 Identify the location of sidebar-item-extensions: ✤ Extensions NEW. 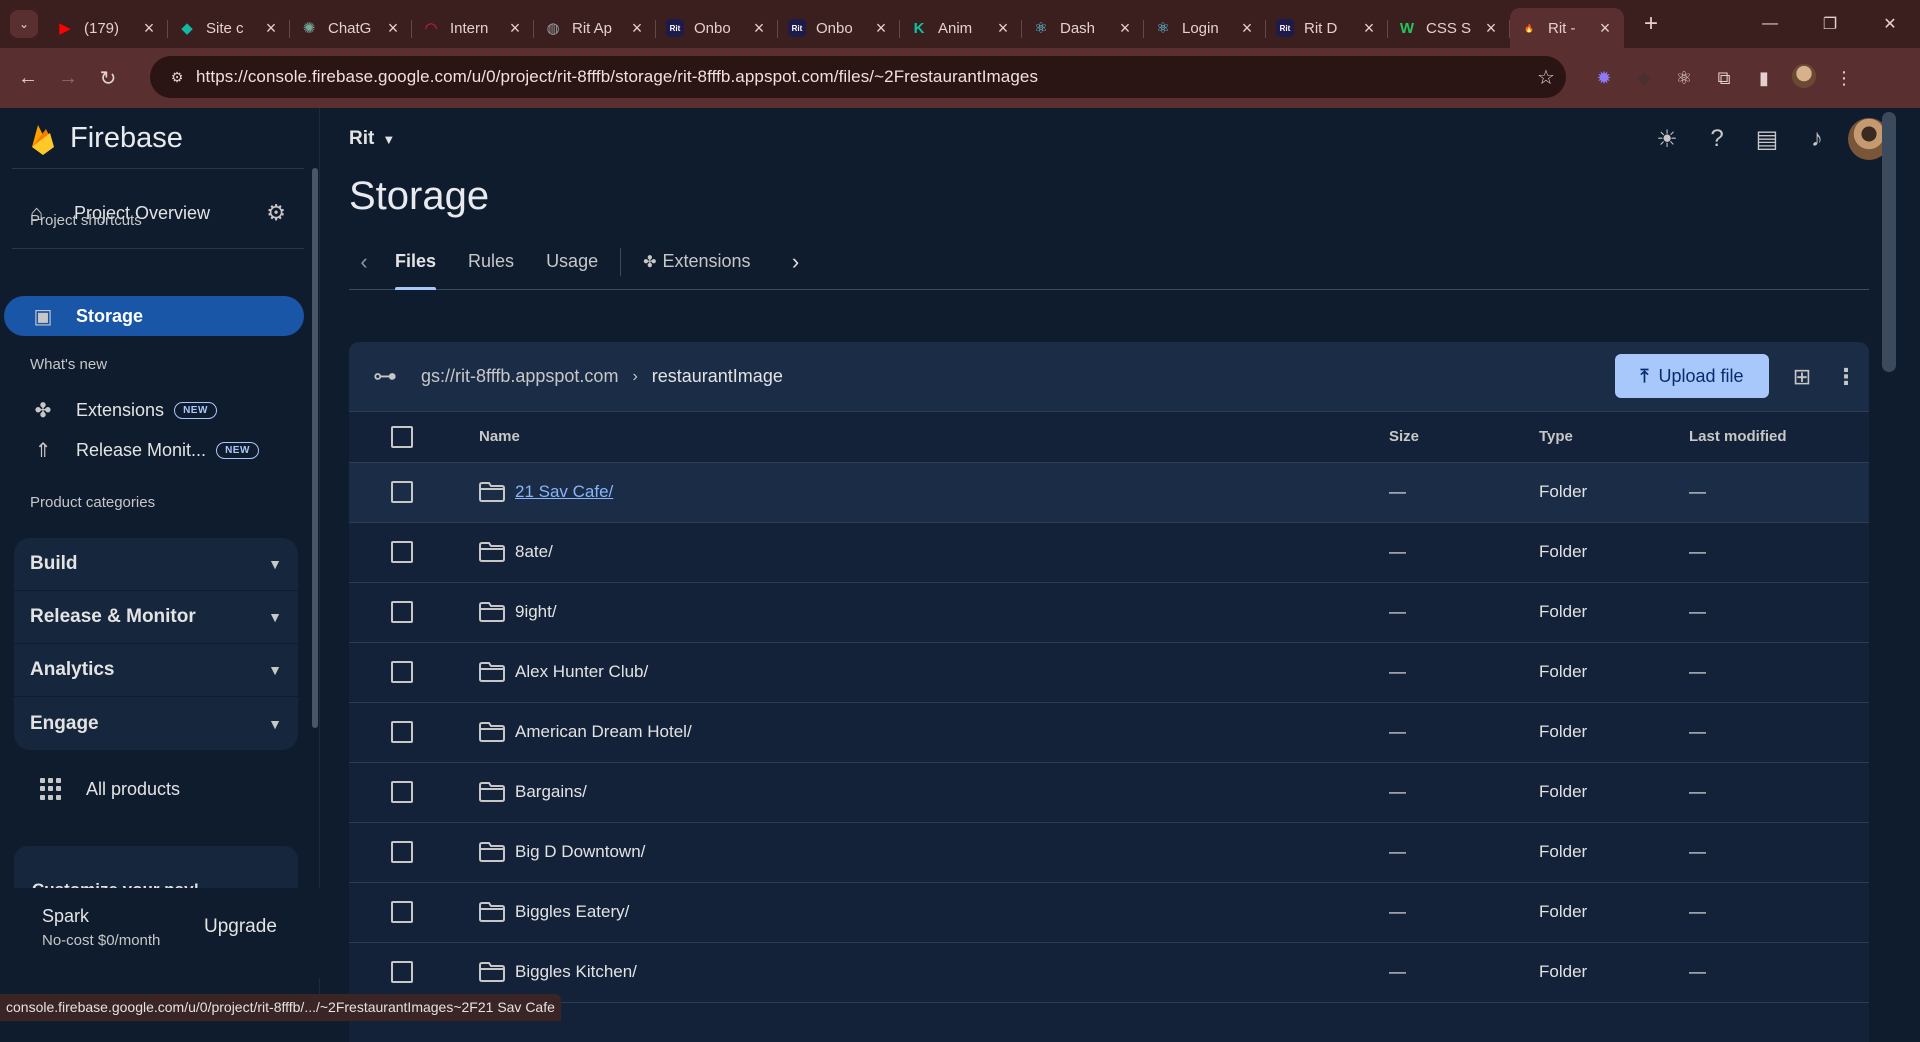
(154, 410).